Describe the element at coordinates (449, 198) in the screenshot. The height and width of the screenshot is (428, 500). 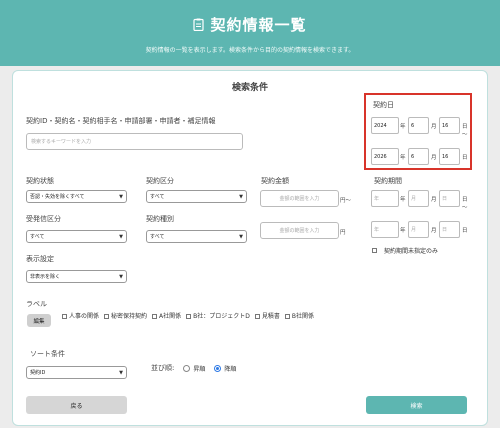
I see `period-from-day: 日` at that location.